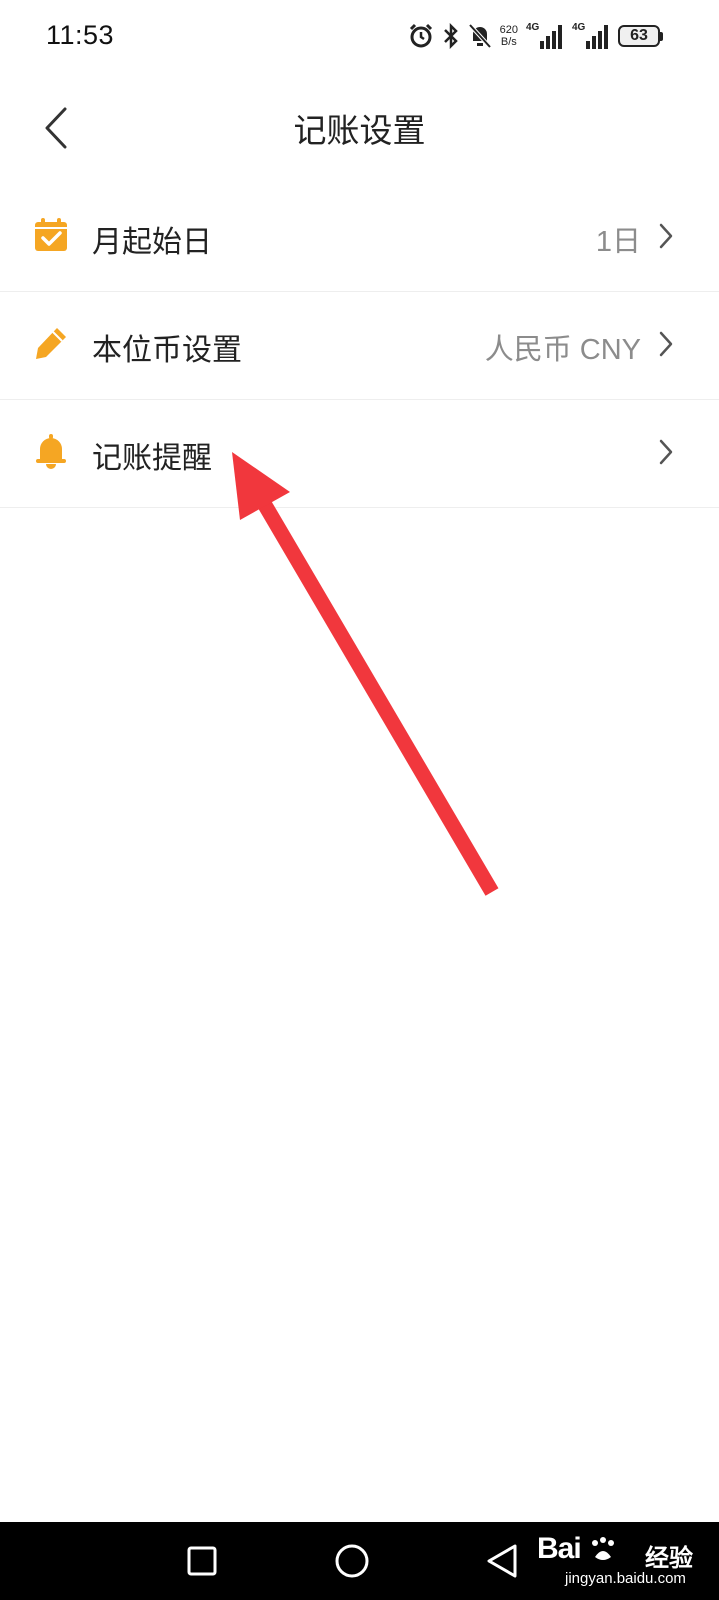 The height and width of the screenshot is (1600, 719). I want to click on home-button, so click(352, 1561).